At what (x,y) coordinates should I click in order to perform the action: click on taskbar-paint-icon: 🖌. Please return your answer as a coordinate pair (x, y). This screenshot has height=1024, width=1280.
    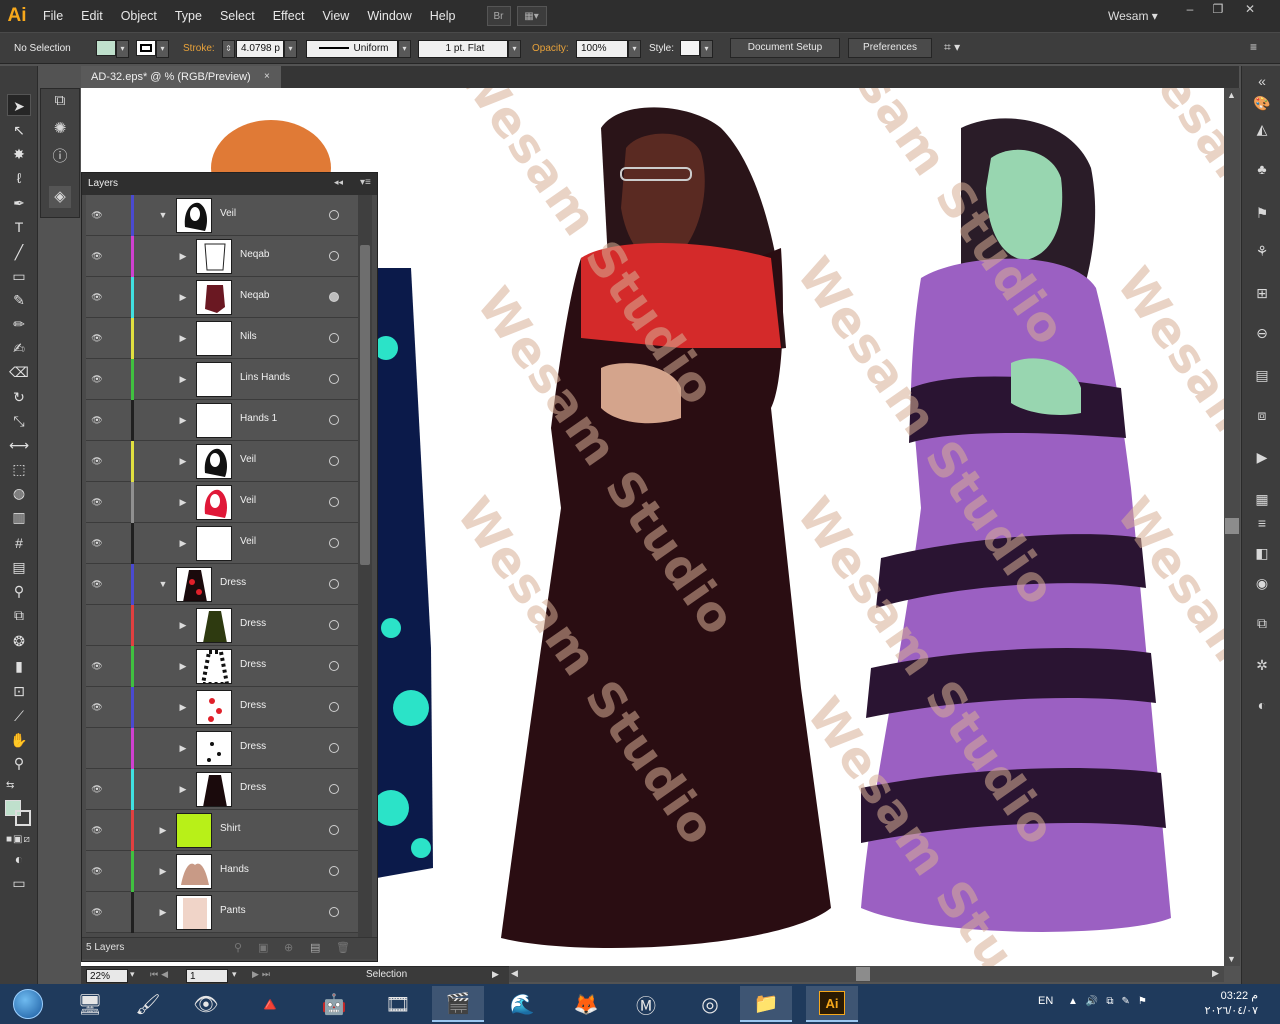
    Looking at the image, I should click on (148, 1004).